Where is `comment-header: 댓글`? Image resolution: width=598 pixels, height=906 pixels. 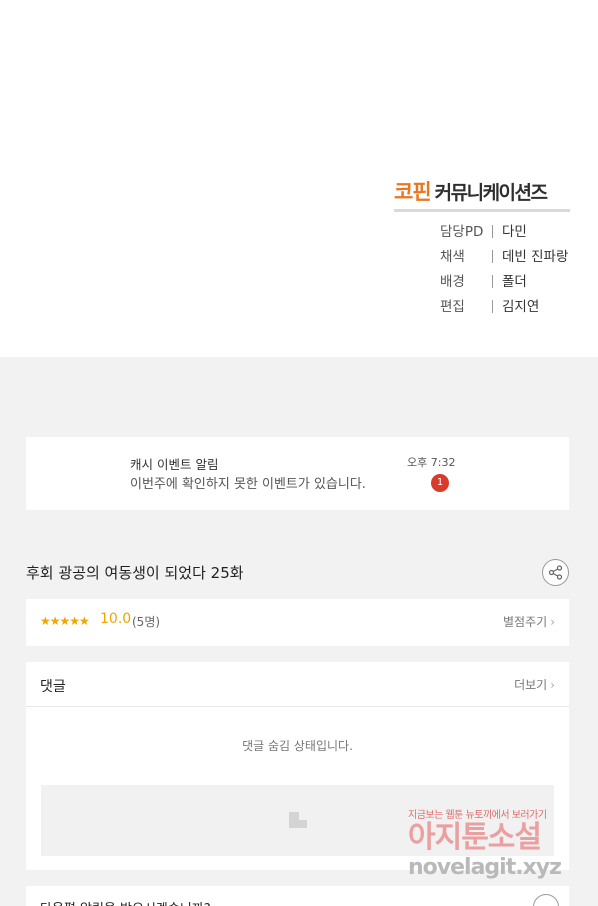 comment-header: 댓글 is located at coordinates (53, 687).